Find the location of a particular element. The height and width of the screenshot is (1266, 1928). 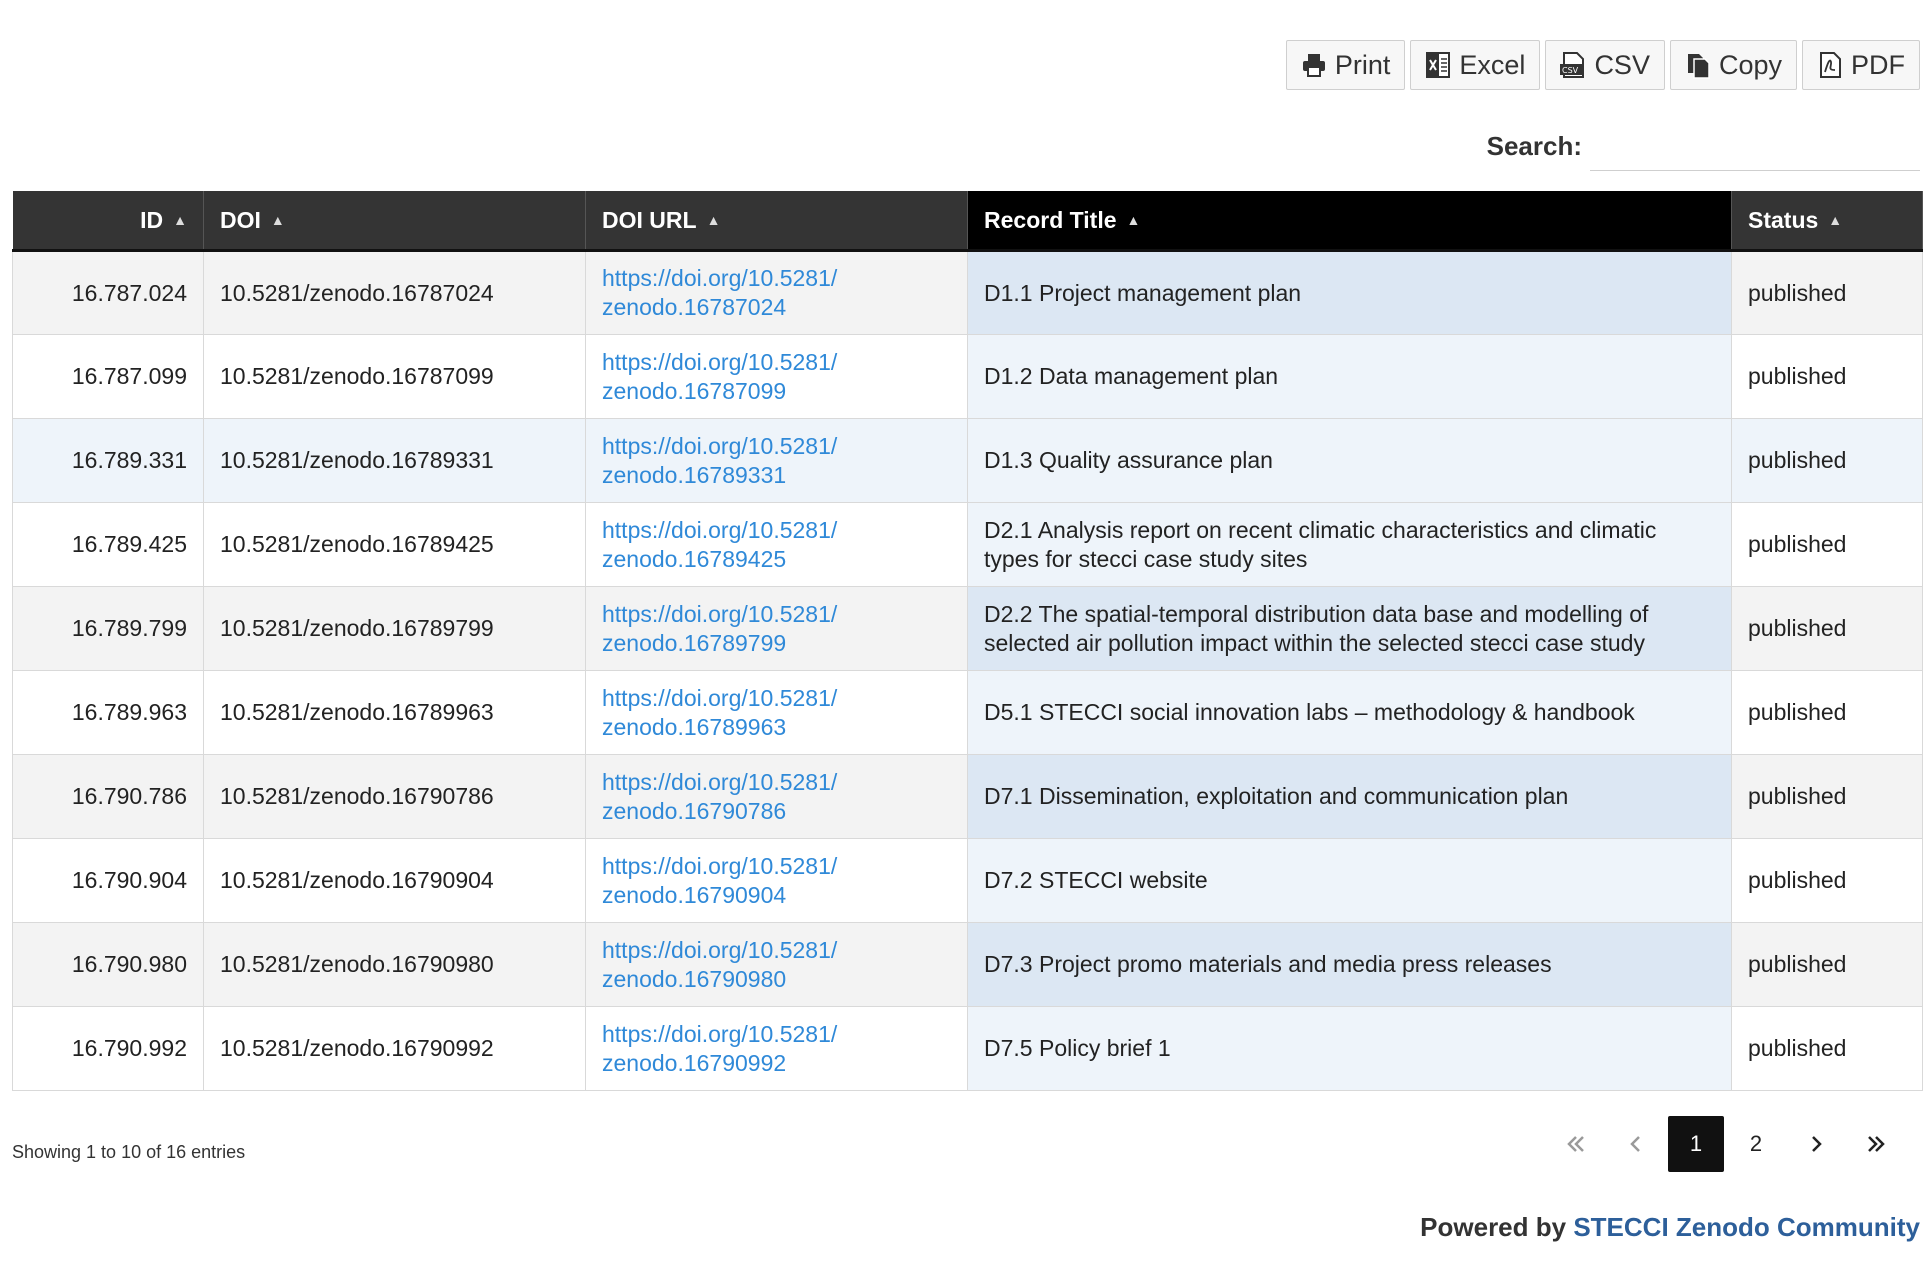

cell-doi: 10.5281/zenodo.16787024 is located at coordinates (394, 292).